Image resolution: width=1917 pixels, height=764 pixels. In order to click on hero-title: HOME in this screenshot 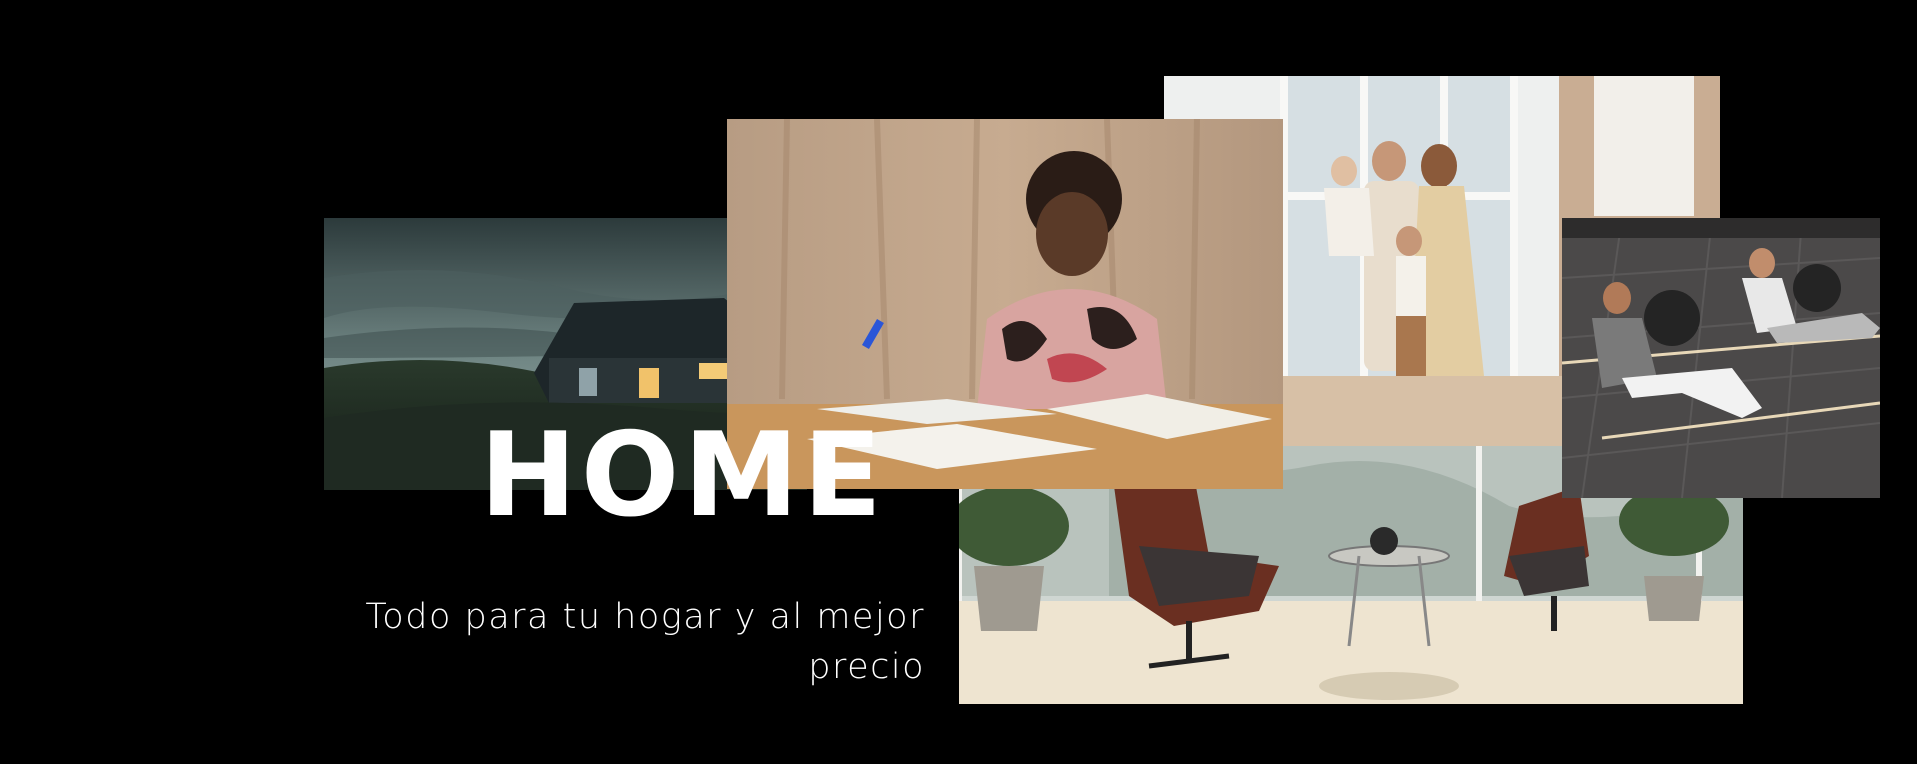, I will do `click(682, 475)`.